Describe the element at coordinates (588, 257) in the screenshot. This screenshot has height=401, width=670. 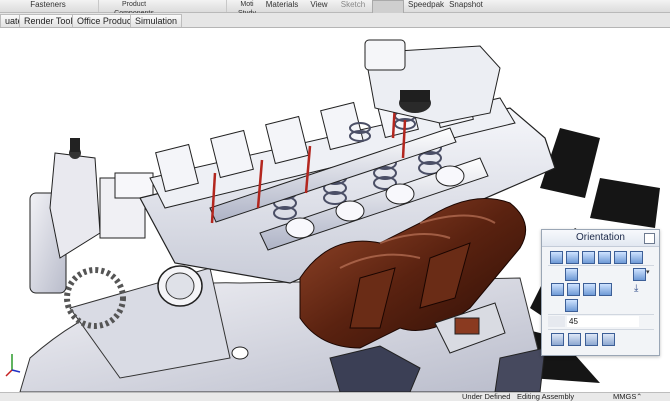
I see `view-left-icon` at that location.